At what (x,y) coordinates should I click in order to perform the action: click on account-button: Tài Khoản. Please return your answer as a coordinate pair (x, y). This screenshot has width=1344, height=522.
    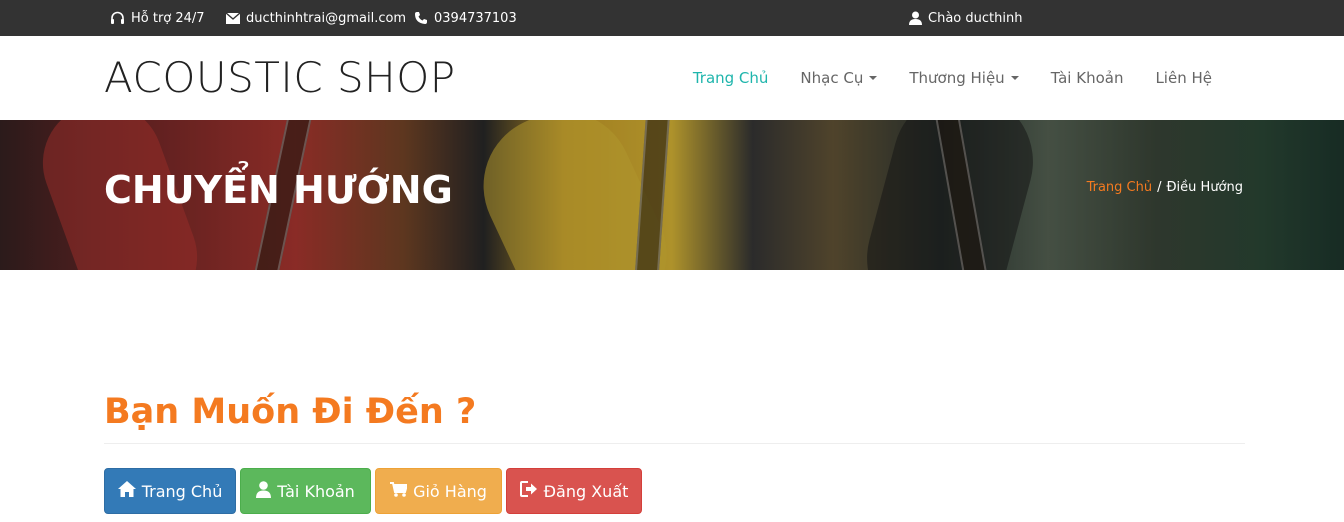
    Looking at the image, I should click on (305, 491).